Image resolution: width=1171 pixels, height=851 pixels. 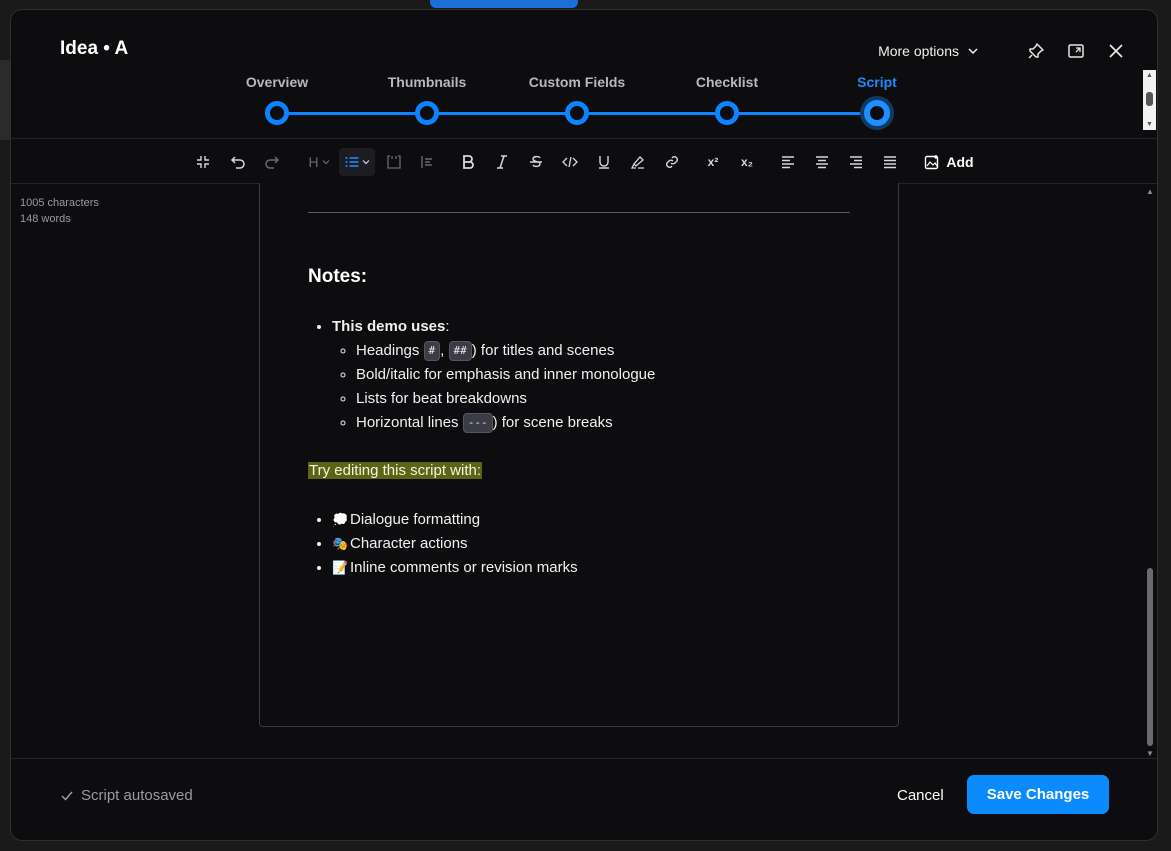 What do you see at coordinates (504, 4) in the screenshot?
I see `backdrop-tab` at bounding box center [504, 4].